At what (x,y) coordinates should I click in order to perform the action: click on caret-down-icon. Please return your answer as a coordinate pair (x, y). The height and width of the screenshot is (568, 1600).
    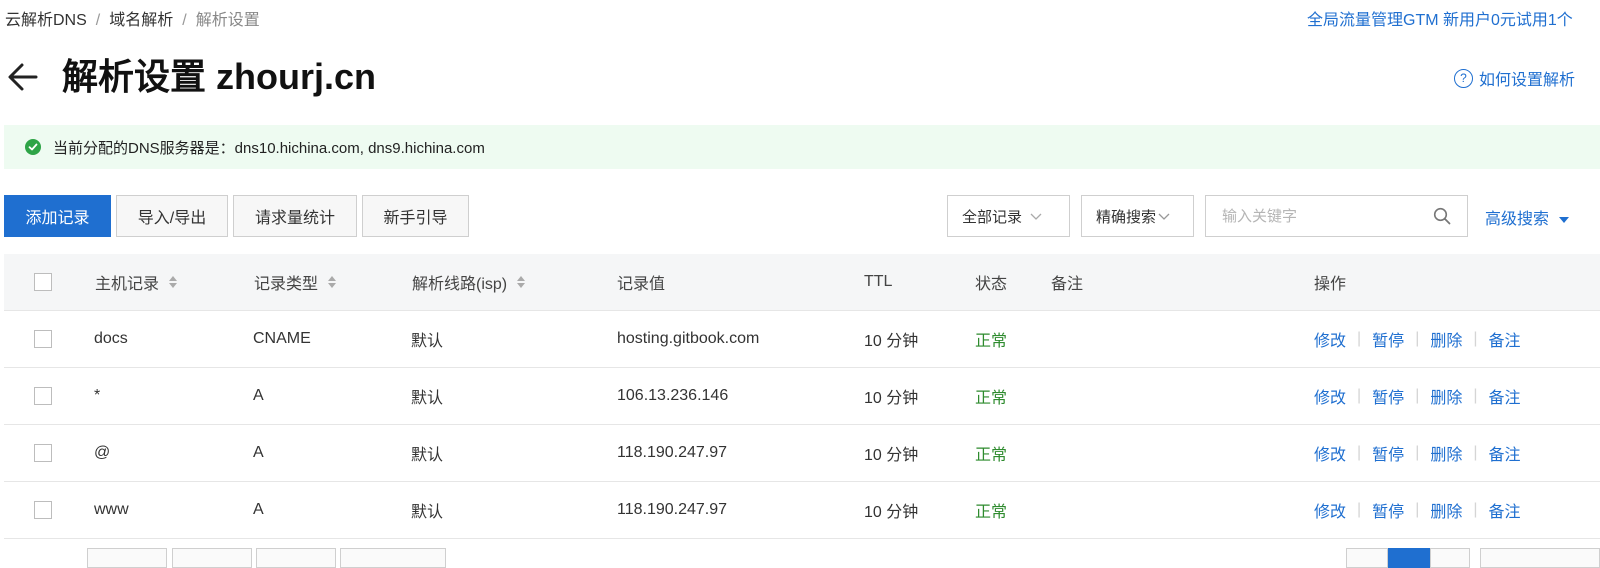
    Looking at the image, I should click on (1564, 219).